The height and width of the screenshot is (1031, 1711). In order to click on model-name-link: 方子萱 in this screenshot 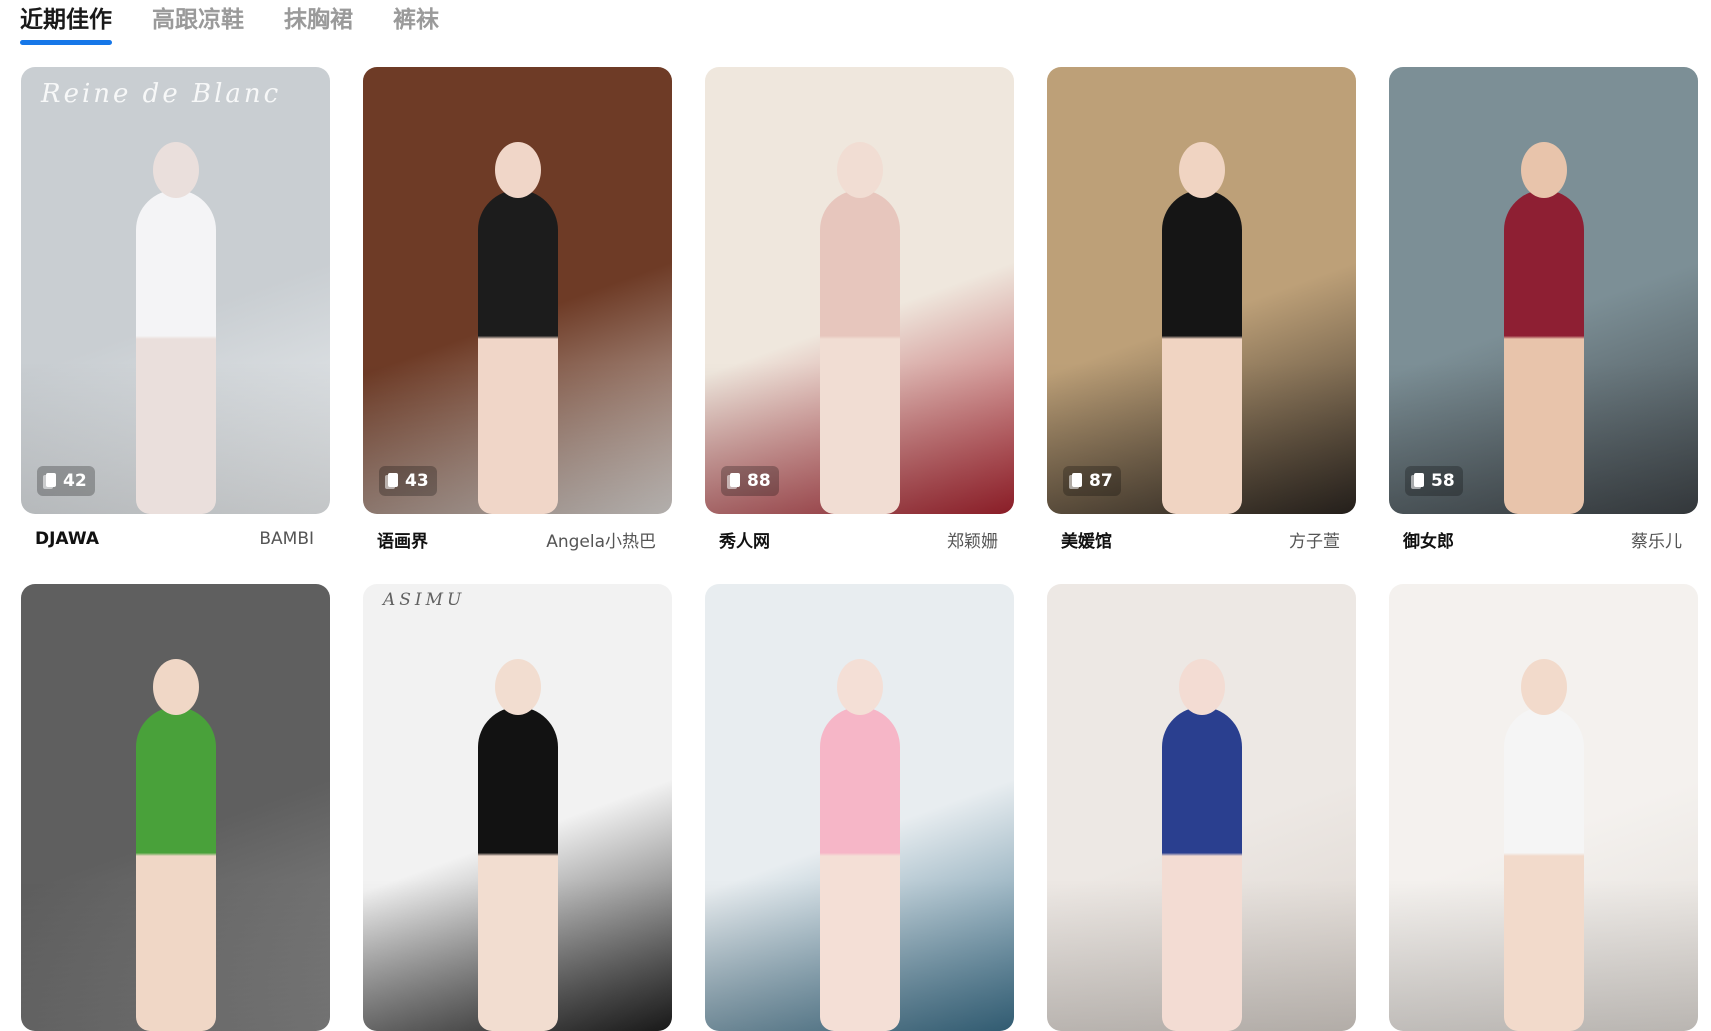, I will do `click(1314, 539)`.